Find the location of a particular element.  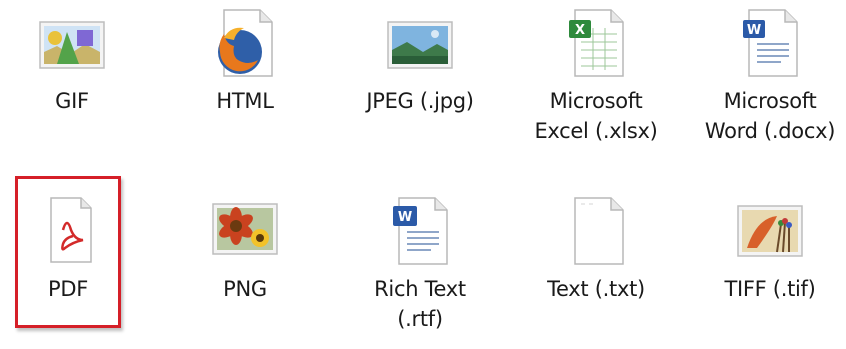

file-label-tiff: TIFF (.tif) is located at coordinates (770, 289).